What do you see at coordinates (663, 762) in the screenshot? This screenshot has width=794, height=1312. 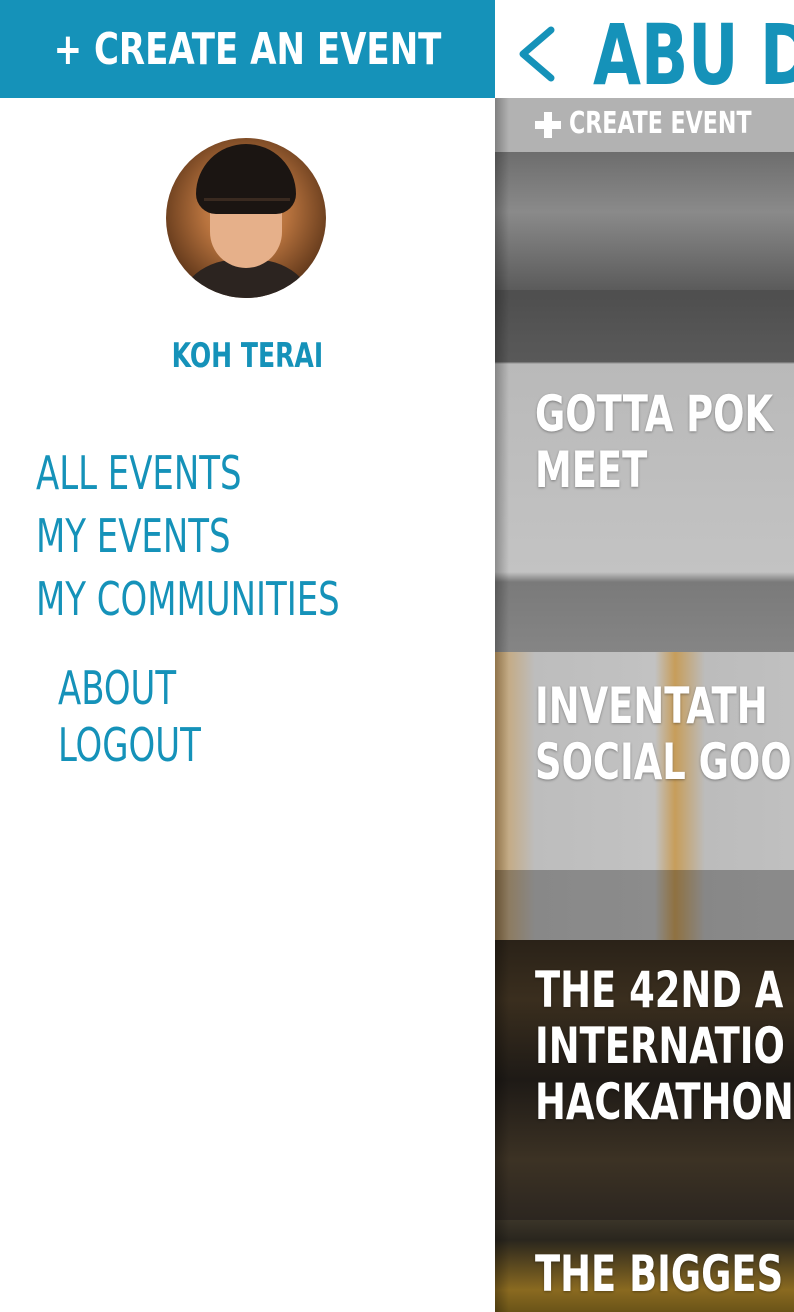 I see `event-title-line: SOCIAL GOO` at bounding box center [663, 762].